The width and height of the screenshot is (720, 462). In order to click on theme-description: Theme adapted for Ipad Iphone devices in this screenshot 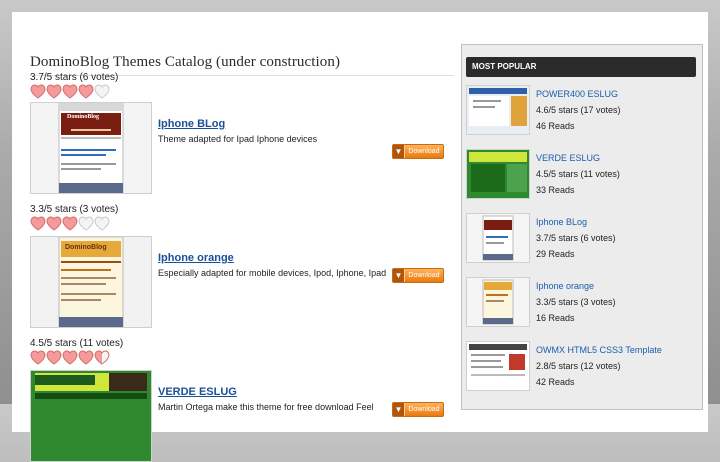, I will do `click(238, 139)`.